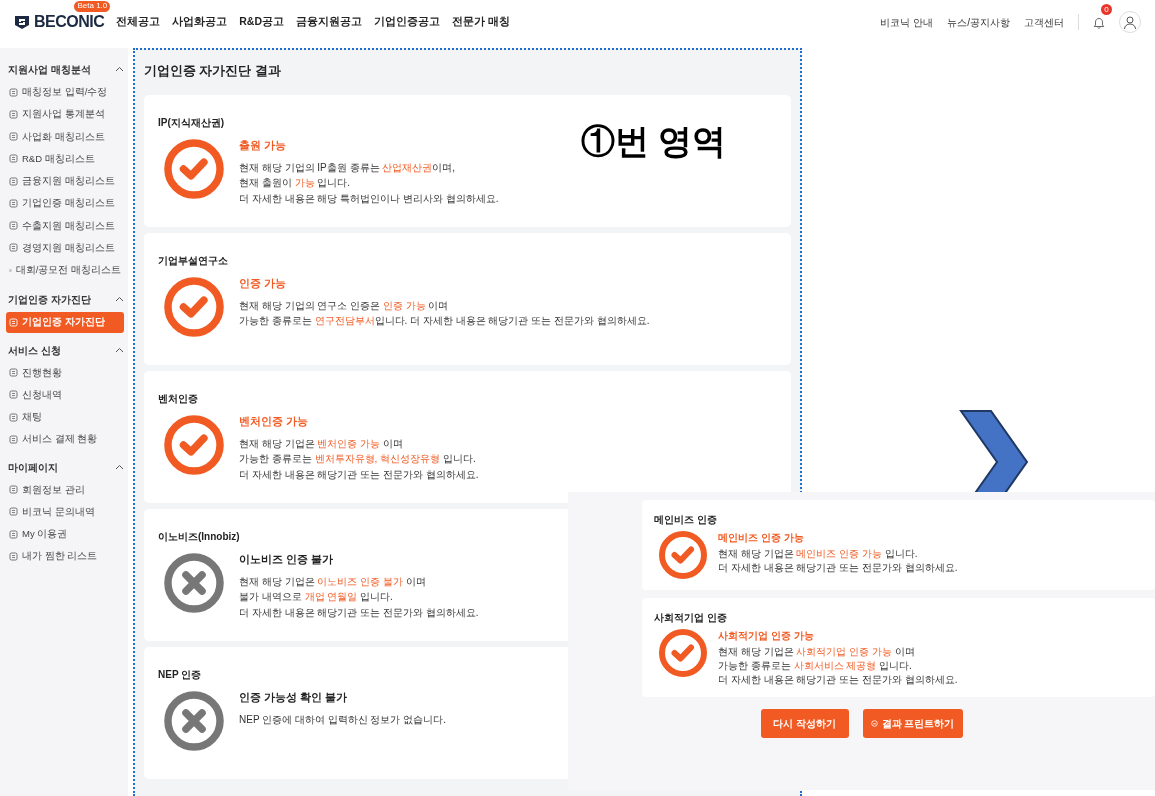  I want to click on sidebar-item: 경영지원 매칭리스트, so click(65, 247).